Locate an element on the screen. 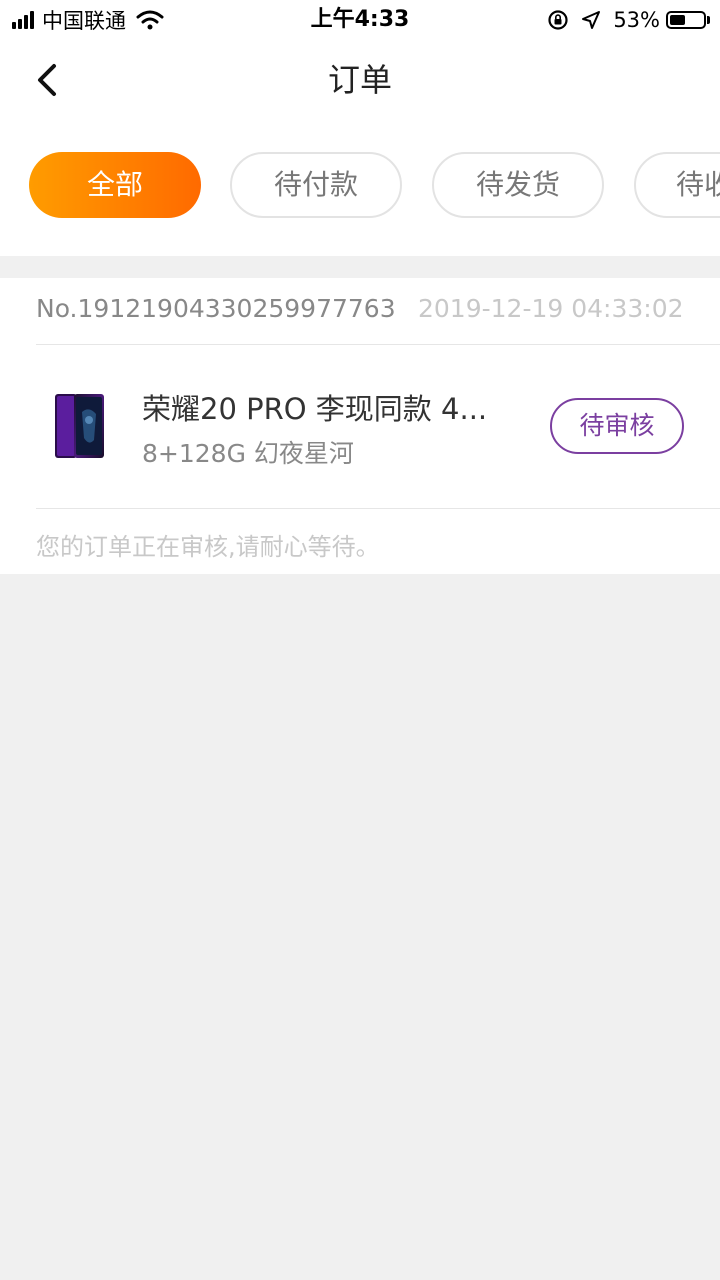  battery-icon is located at coordinates (686, 20).